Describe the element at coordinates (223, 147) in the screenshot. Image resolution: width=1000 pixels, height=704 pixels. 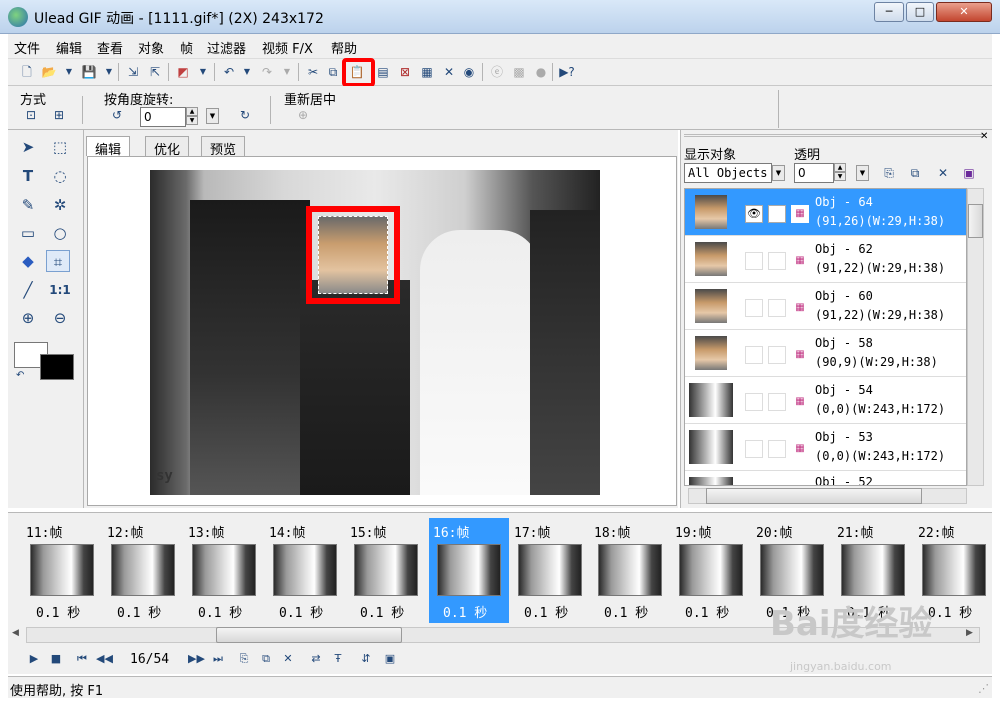
I see `tab-preview: 预览` at that location.